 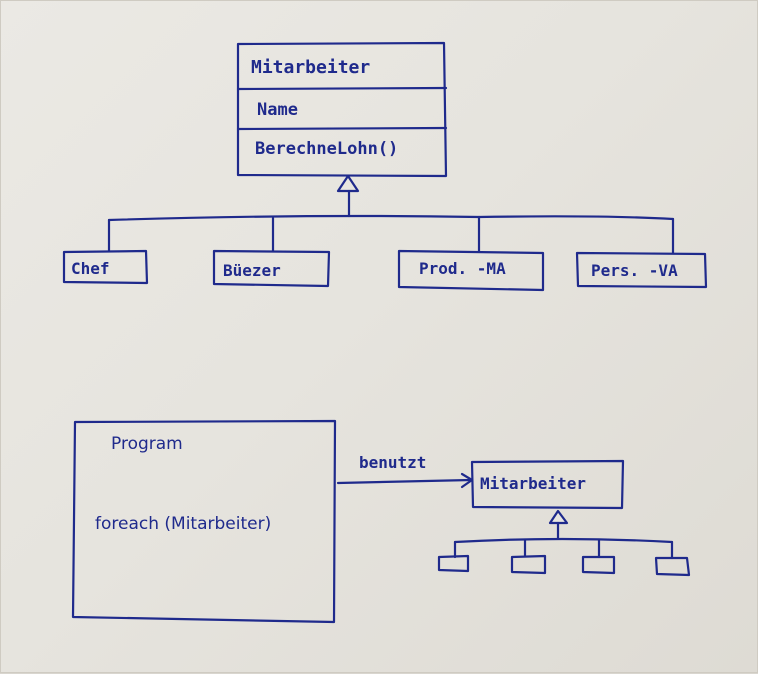 I want to click on inheritance-triangle, so click(x=348, y=183).